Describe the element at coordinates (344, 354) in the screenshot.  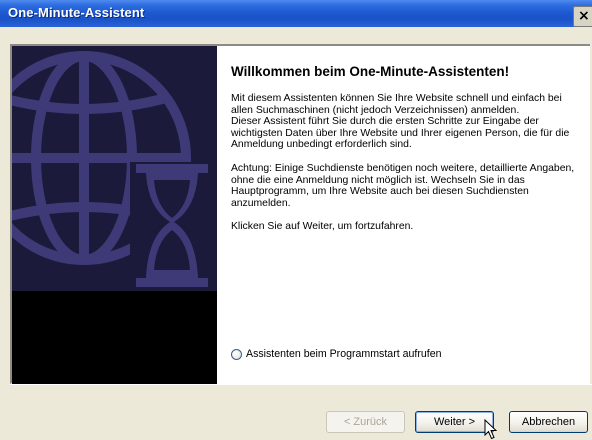
I see `startup-radio-label: Assistenten beim Programmstart aufrufen` at that location.